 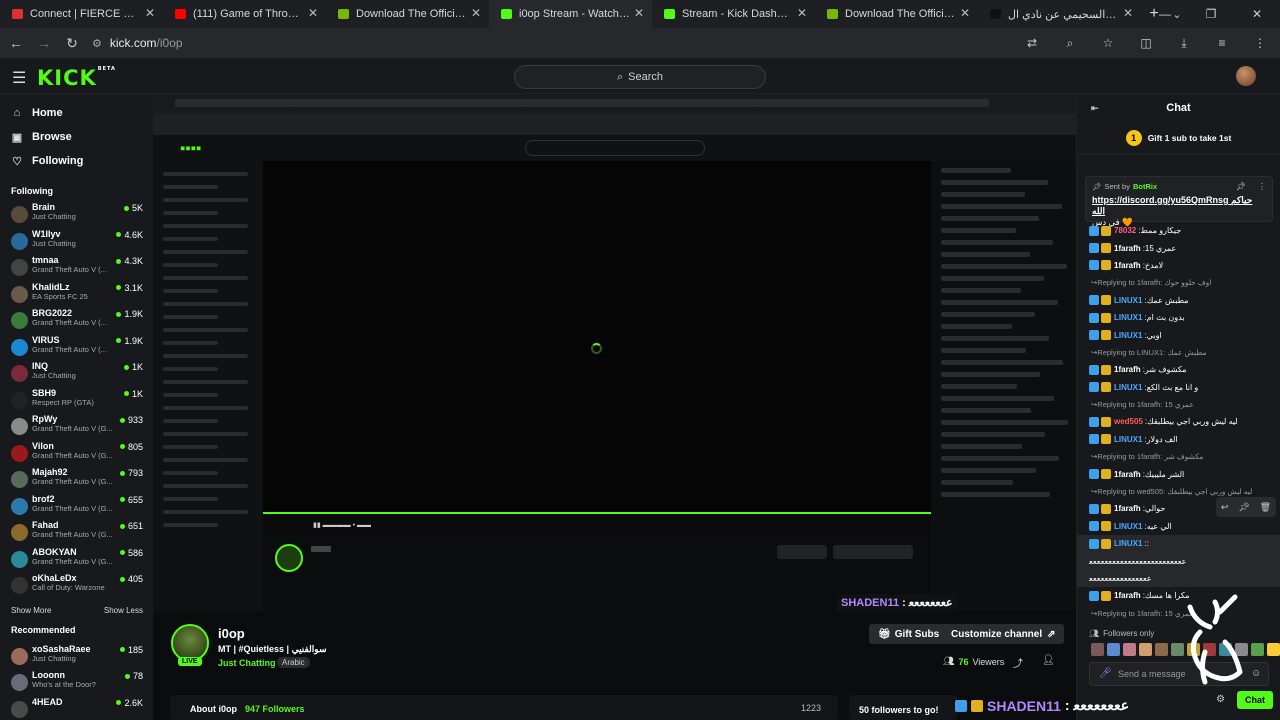 What do you see at coordinates (76, 453) in the screenshot?
I see `sidebar-channel: Vilon Grand Theft Auto V (G... 805` at bounding box center [76, 453].